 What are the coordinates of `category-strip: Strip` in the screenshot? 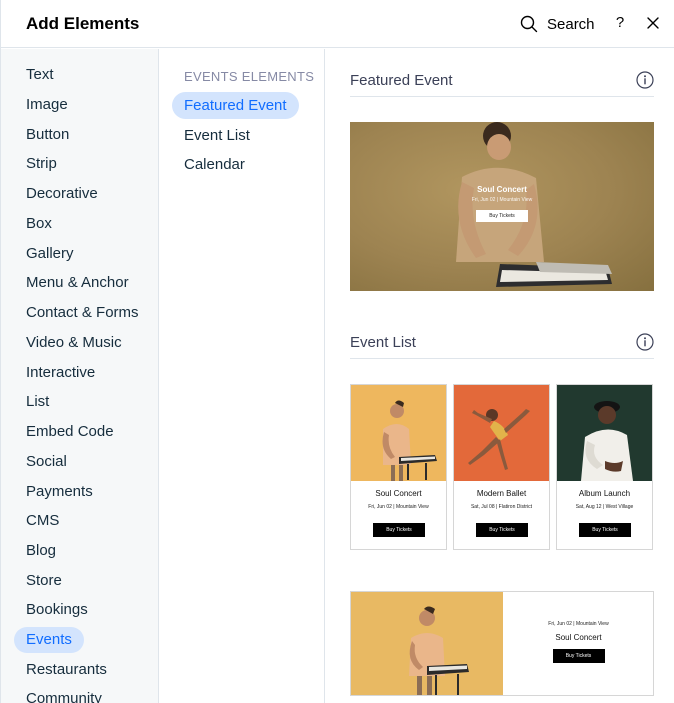 It's located at (41, 164).